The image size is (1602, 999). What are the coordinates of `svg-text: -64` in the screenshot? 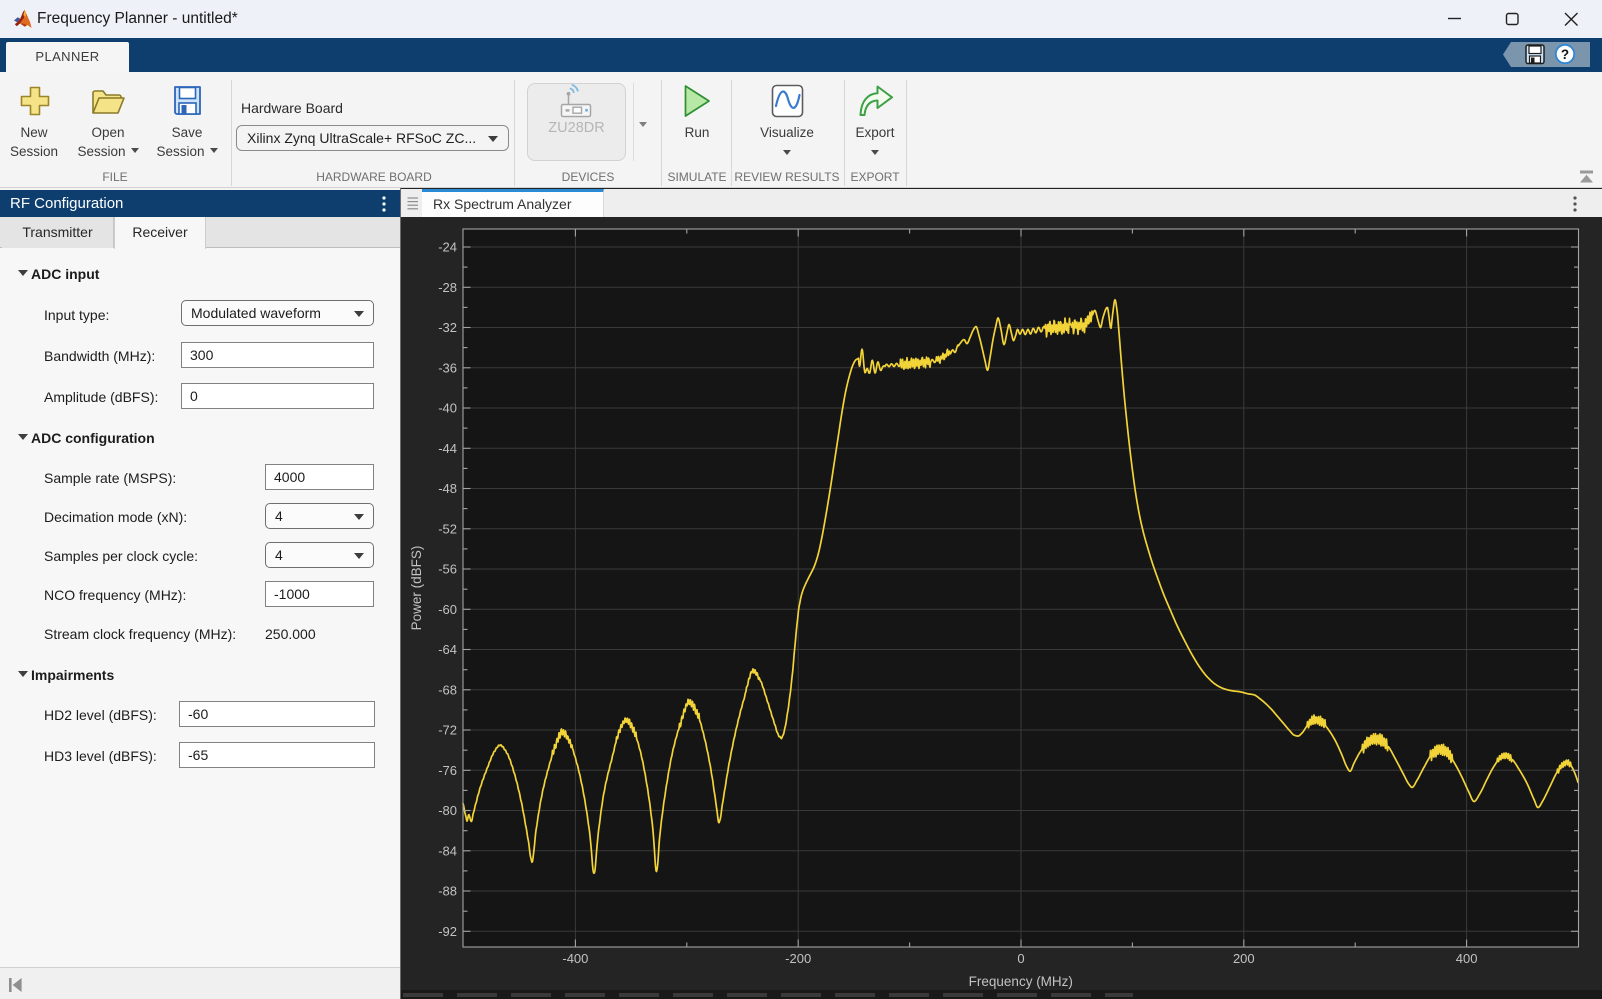 It's located at (447, 649).